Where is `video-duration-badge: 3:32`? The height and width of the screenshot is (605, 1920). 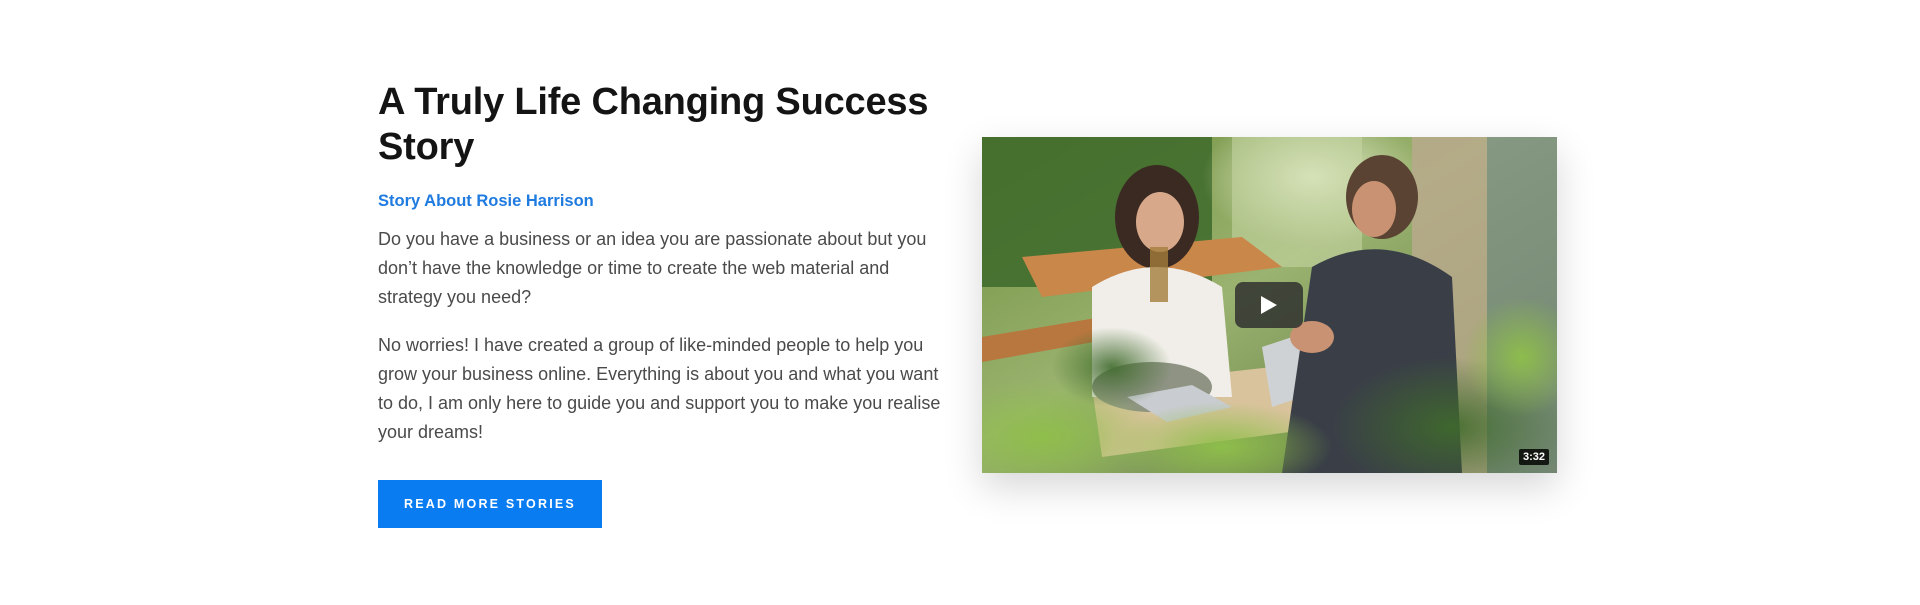
video-duration-badge: 3:32 is located at coordinates (1533, 457).